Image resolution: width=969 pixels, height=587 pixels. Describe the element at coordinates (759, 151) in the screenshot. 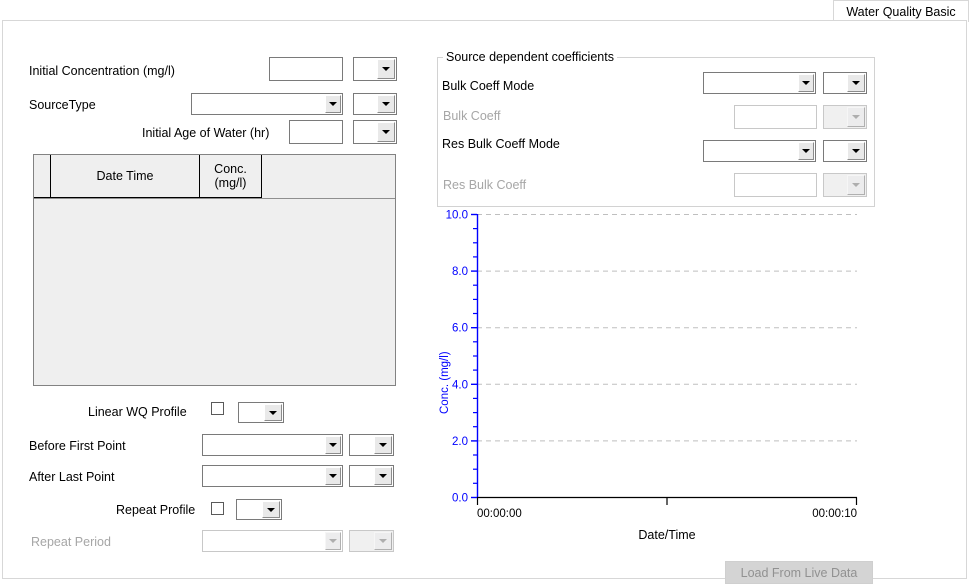

I see `res-bulk-coeff-mode-combo` at that location.